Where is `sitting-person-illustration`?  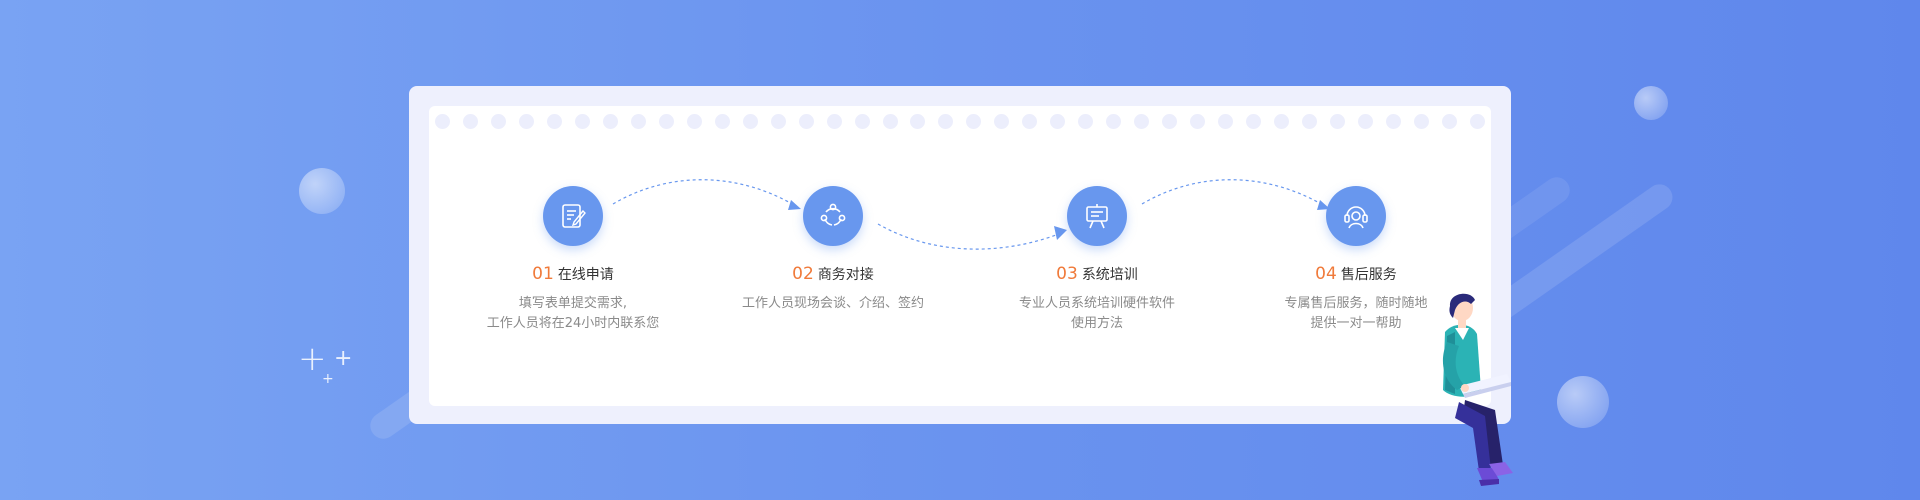 sitting-person-illustration is located at coordinates (1477, 389).